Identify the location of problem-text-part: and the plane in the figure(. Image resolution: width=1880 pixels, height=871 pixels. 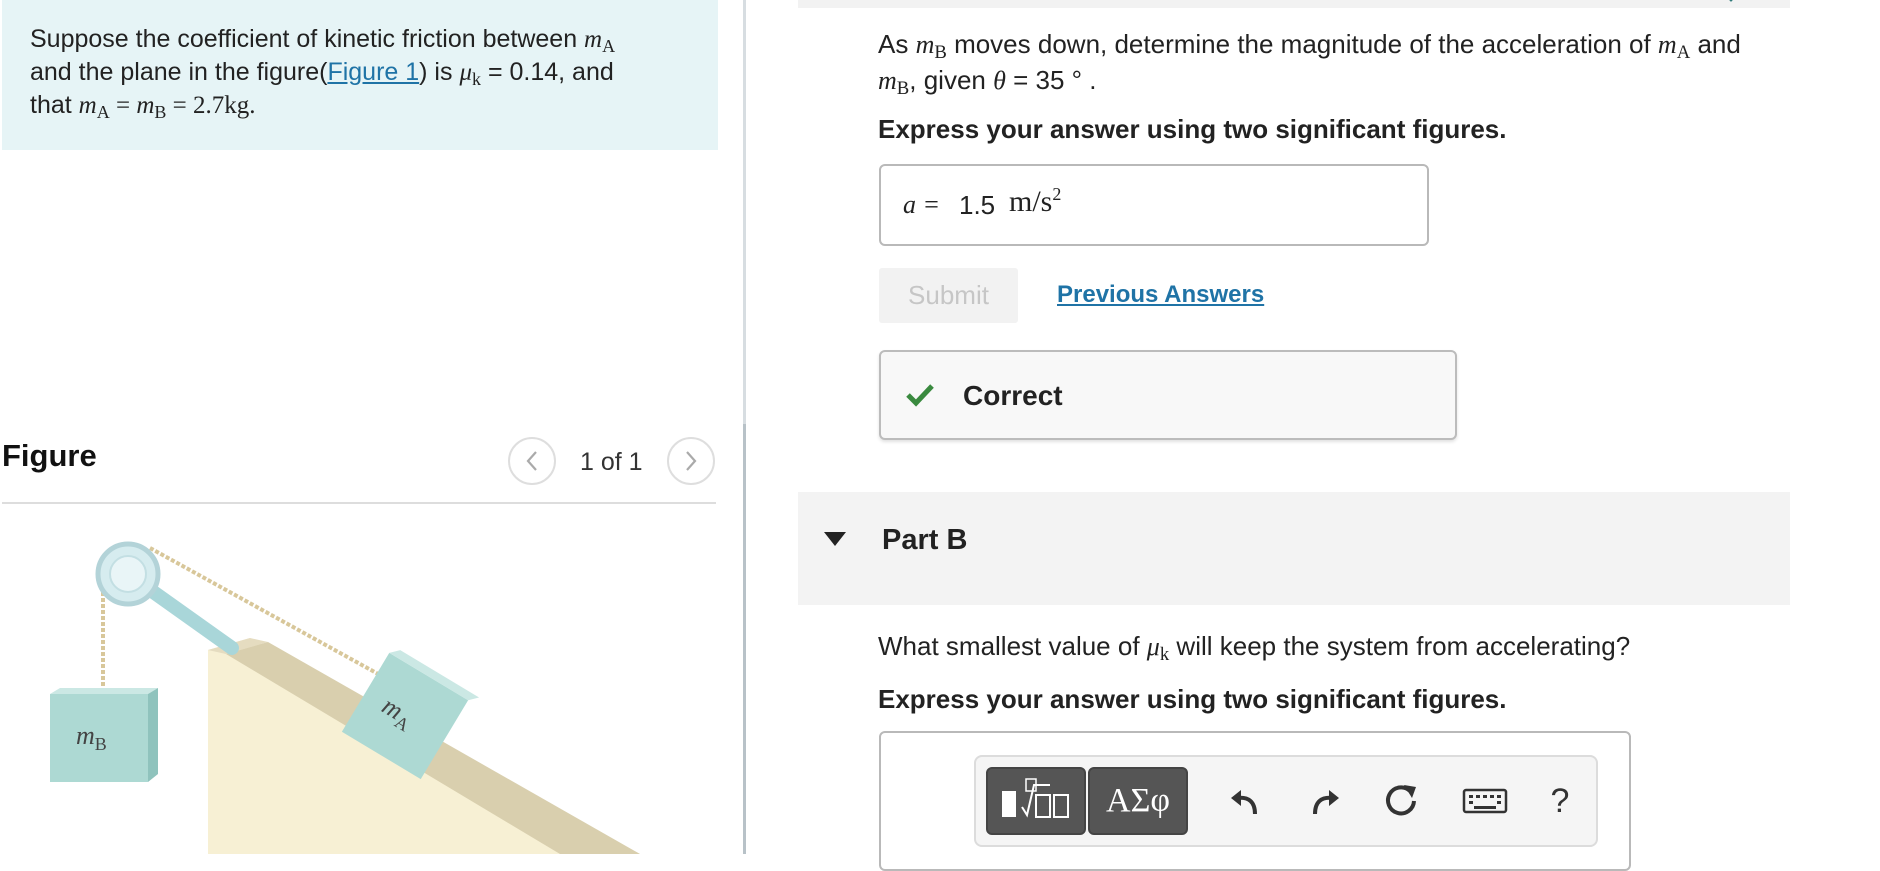
(179, 72).